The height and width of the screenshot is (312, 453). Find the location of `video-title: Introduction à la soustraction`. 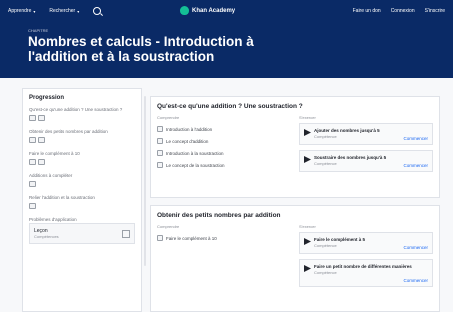

video-title: Introduction à la soustraction is located at coordinates (195, 153).